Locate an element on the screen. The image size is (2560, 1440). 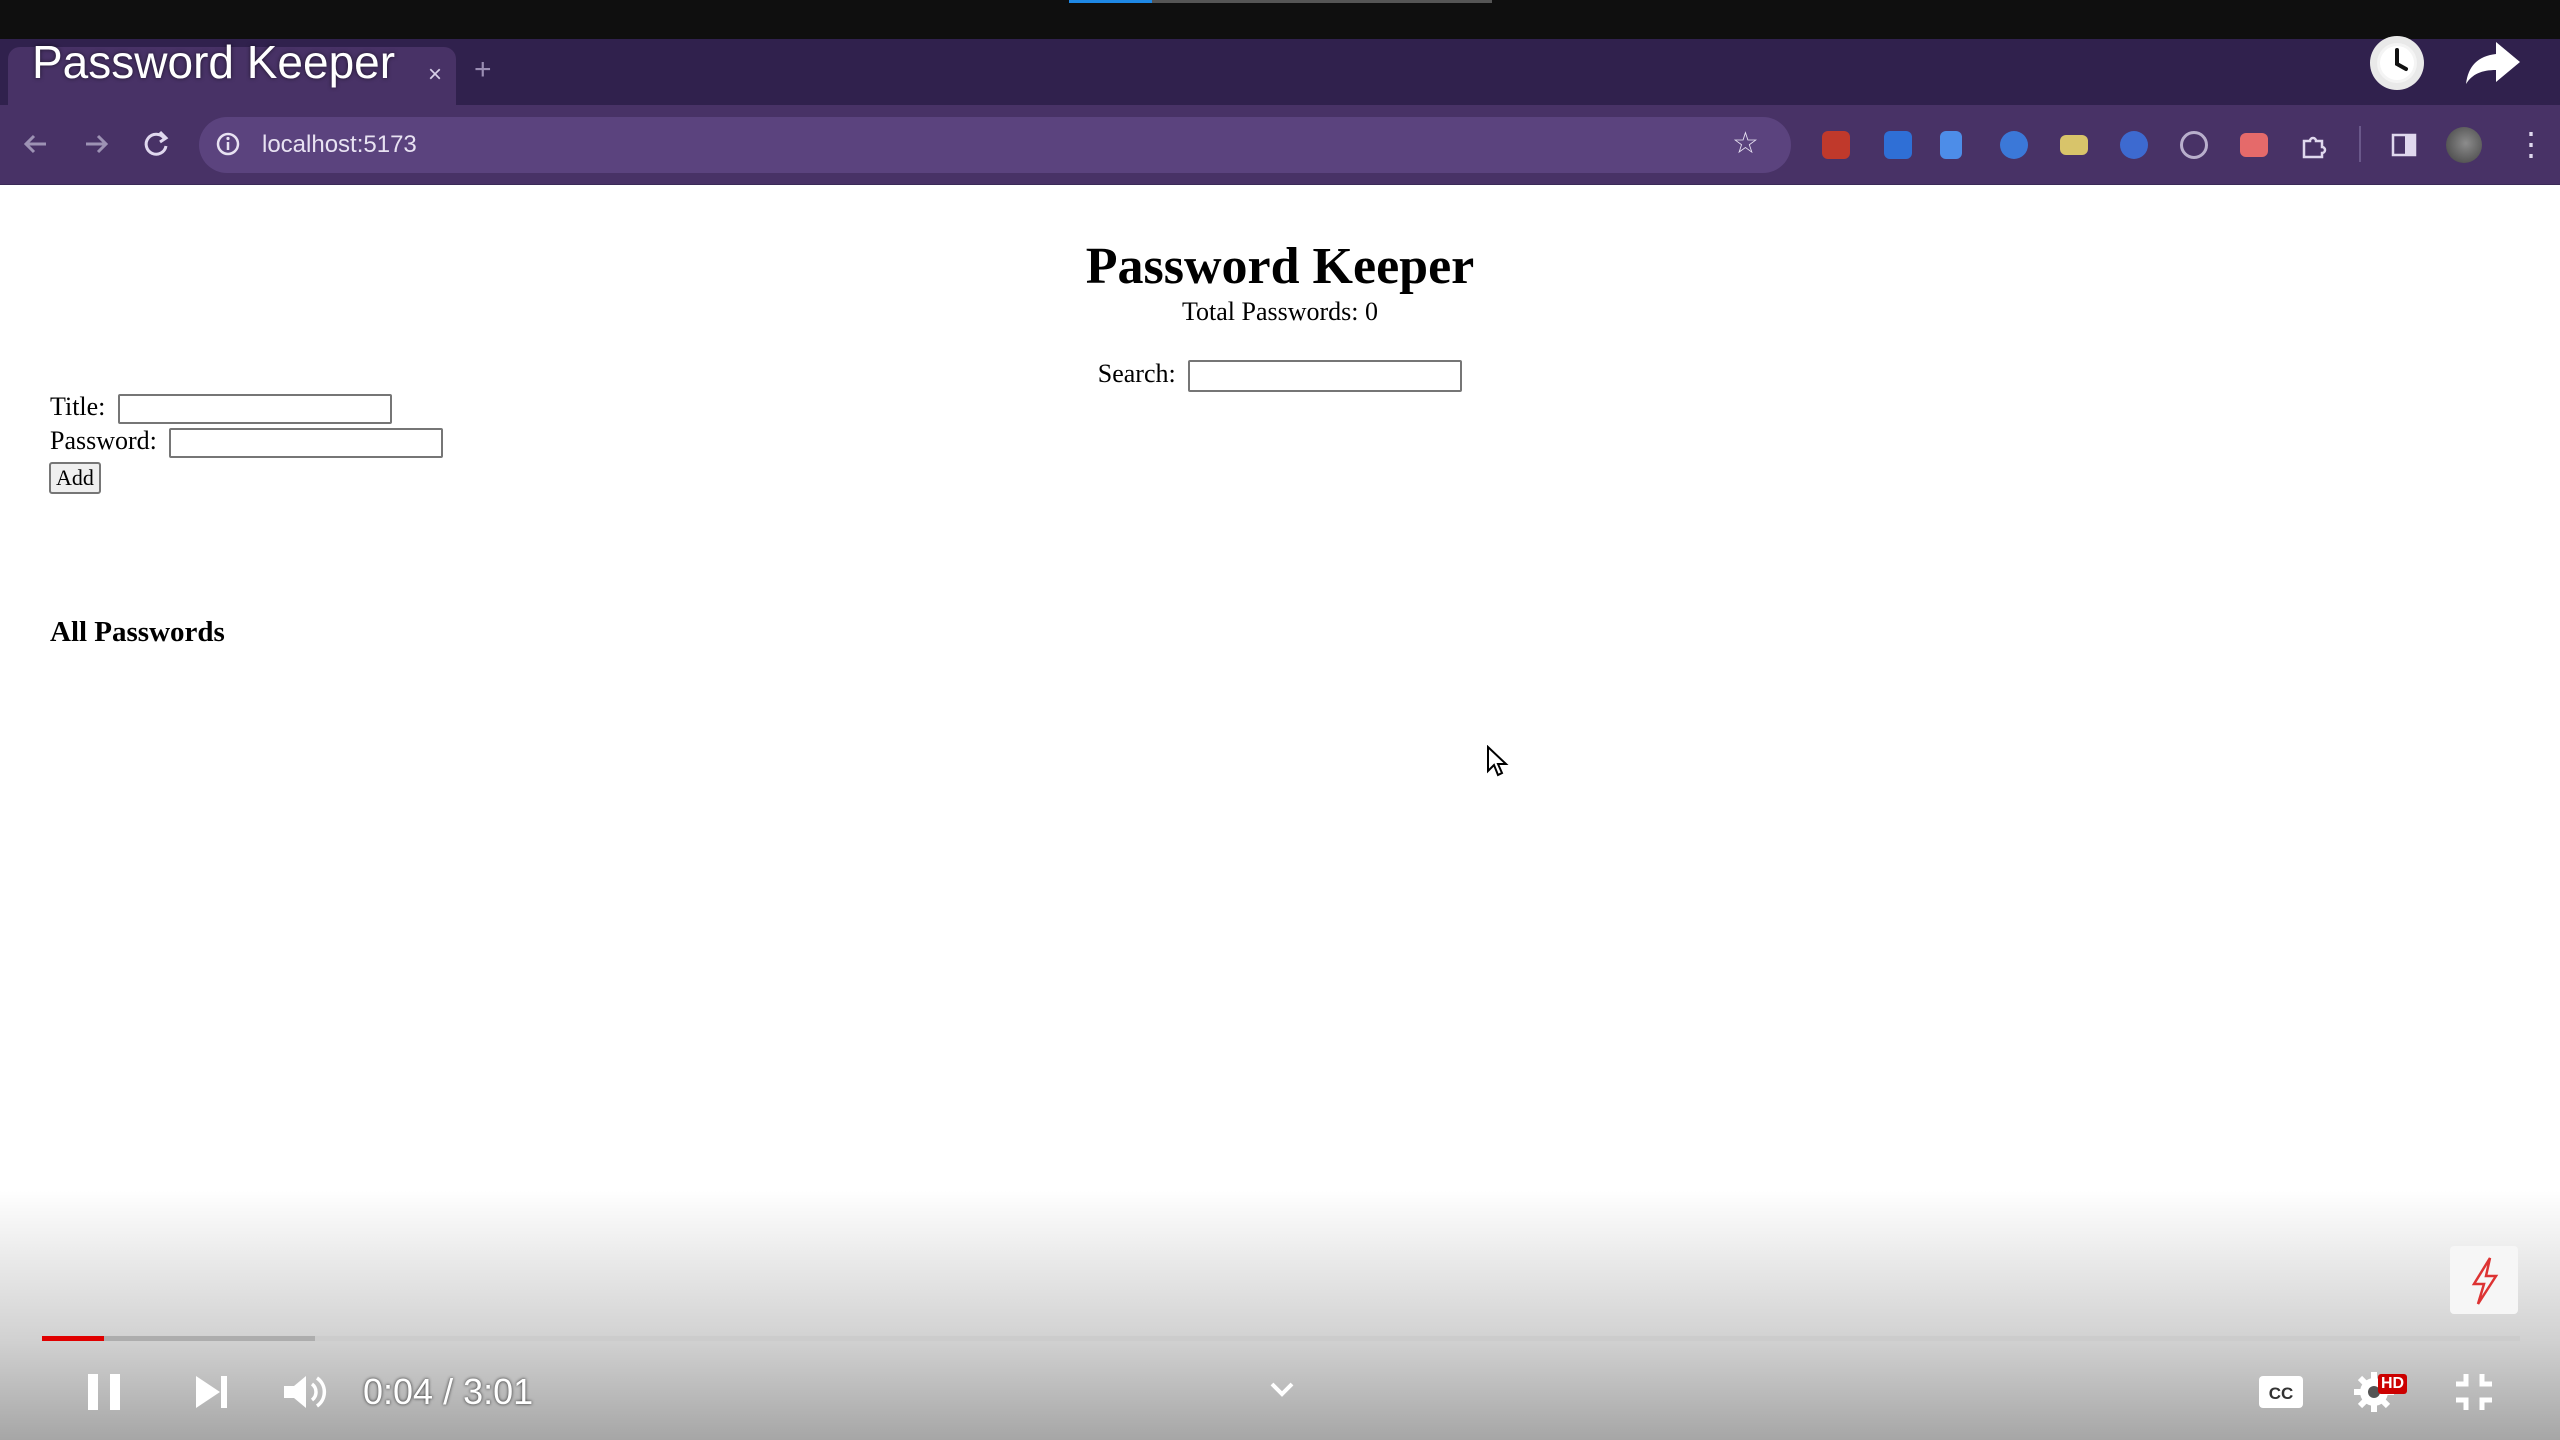
title-row: Title: is located at coordinates (221, 408).